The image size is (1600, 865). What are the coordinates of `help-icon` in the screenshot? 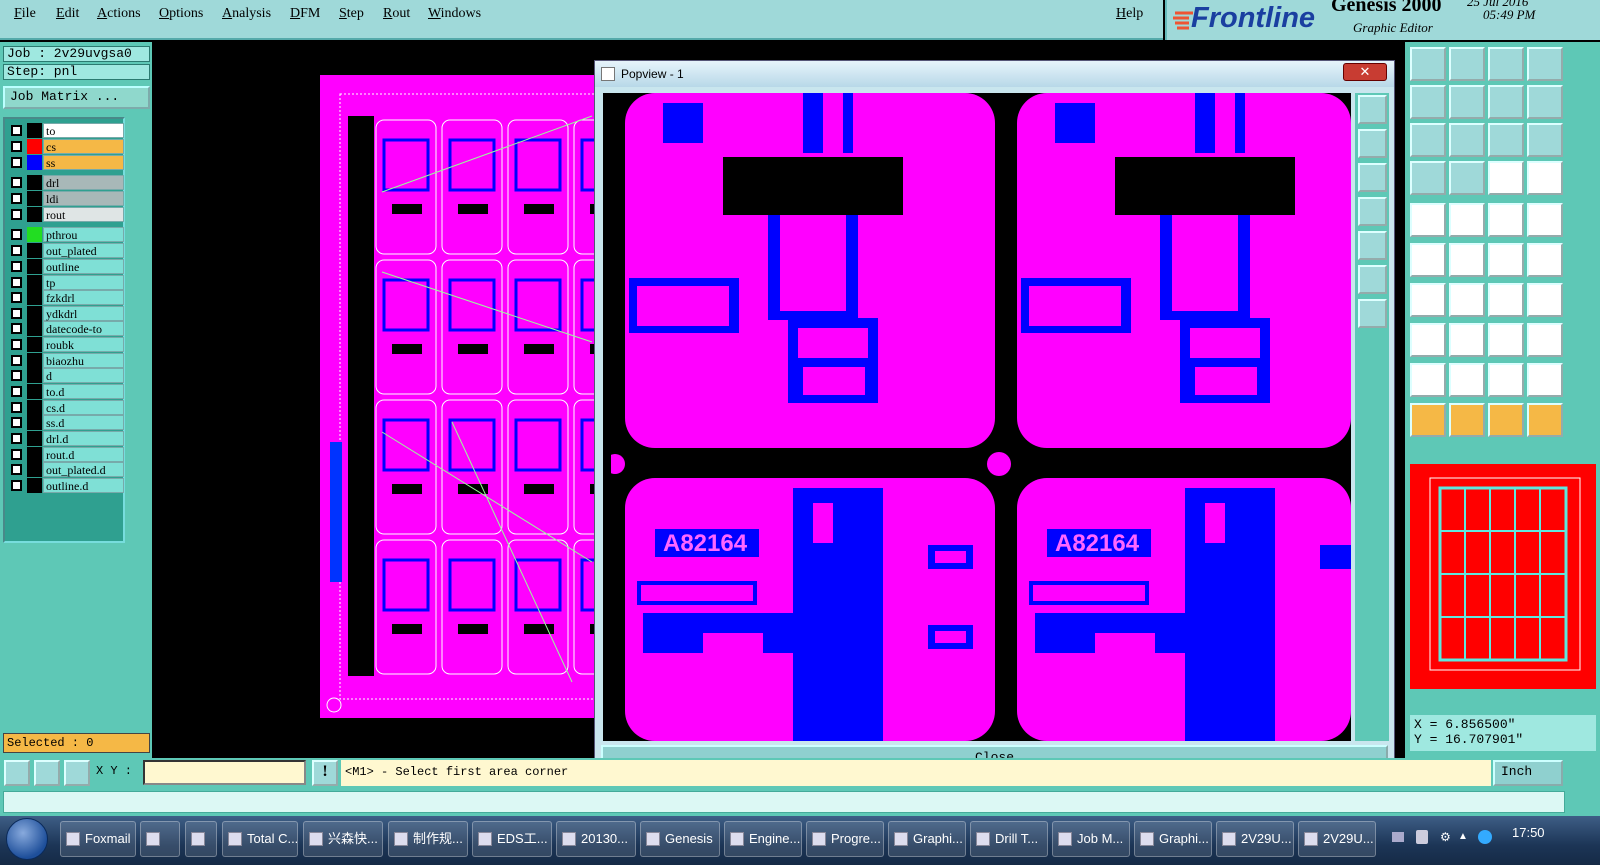 It's located at (1545, 140).